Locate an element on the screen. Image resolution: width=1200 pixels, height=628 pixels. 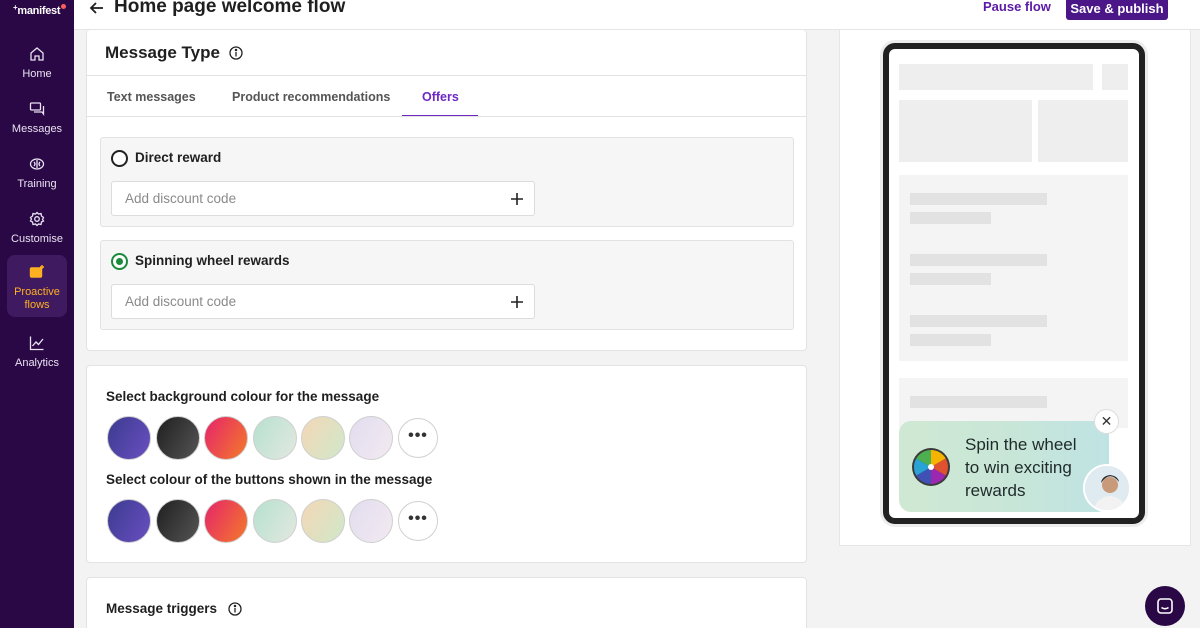
background-swatch-indigo-purple is located at coordinates (129, 438).